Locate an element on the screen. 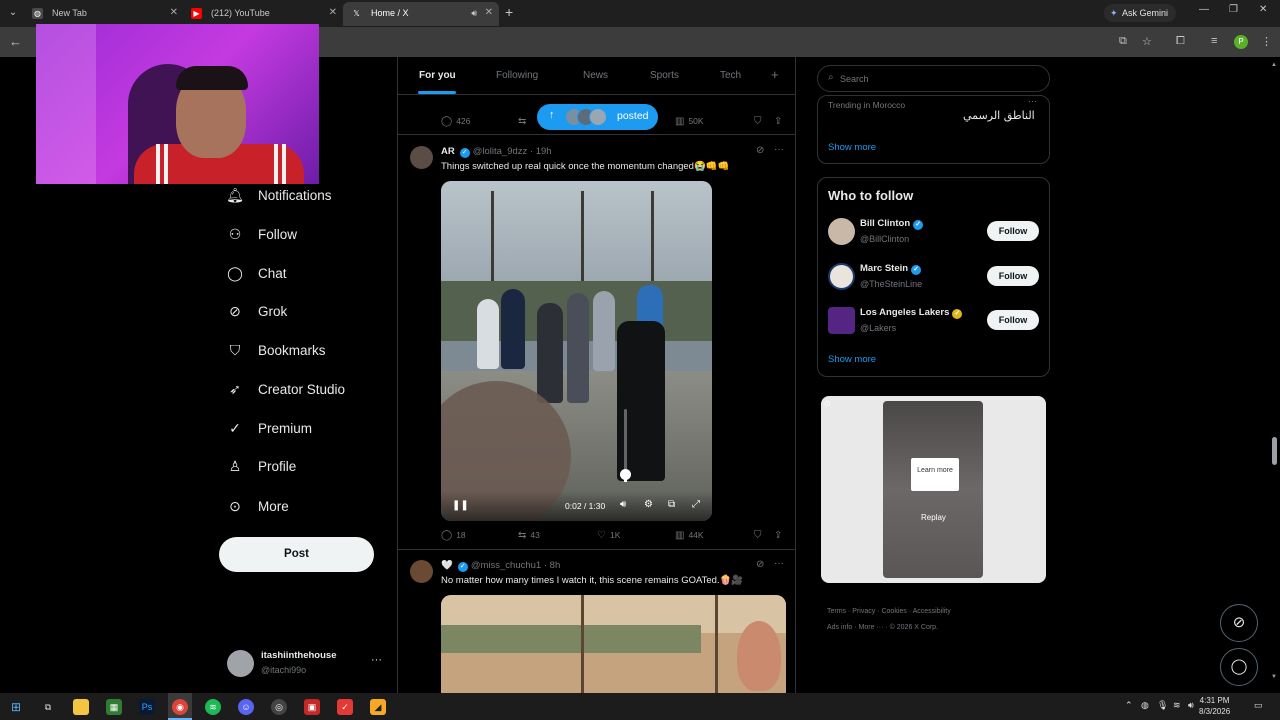  nav-item-profile: ♙ Profile is located at coordinates (261, 466).